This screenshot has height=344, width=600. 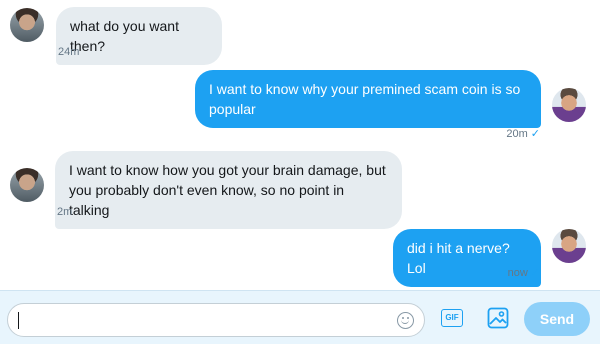 I want to click on message-bubble: what do you want then?, so click(x=139, y=36).